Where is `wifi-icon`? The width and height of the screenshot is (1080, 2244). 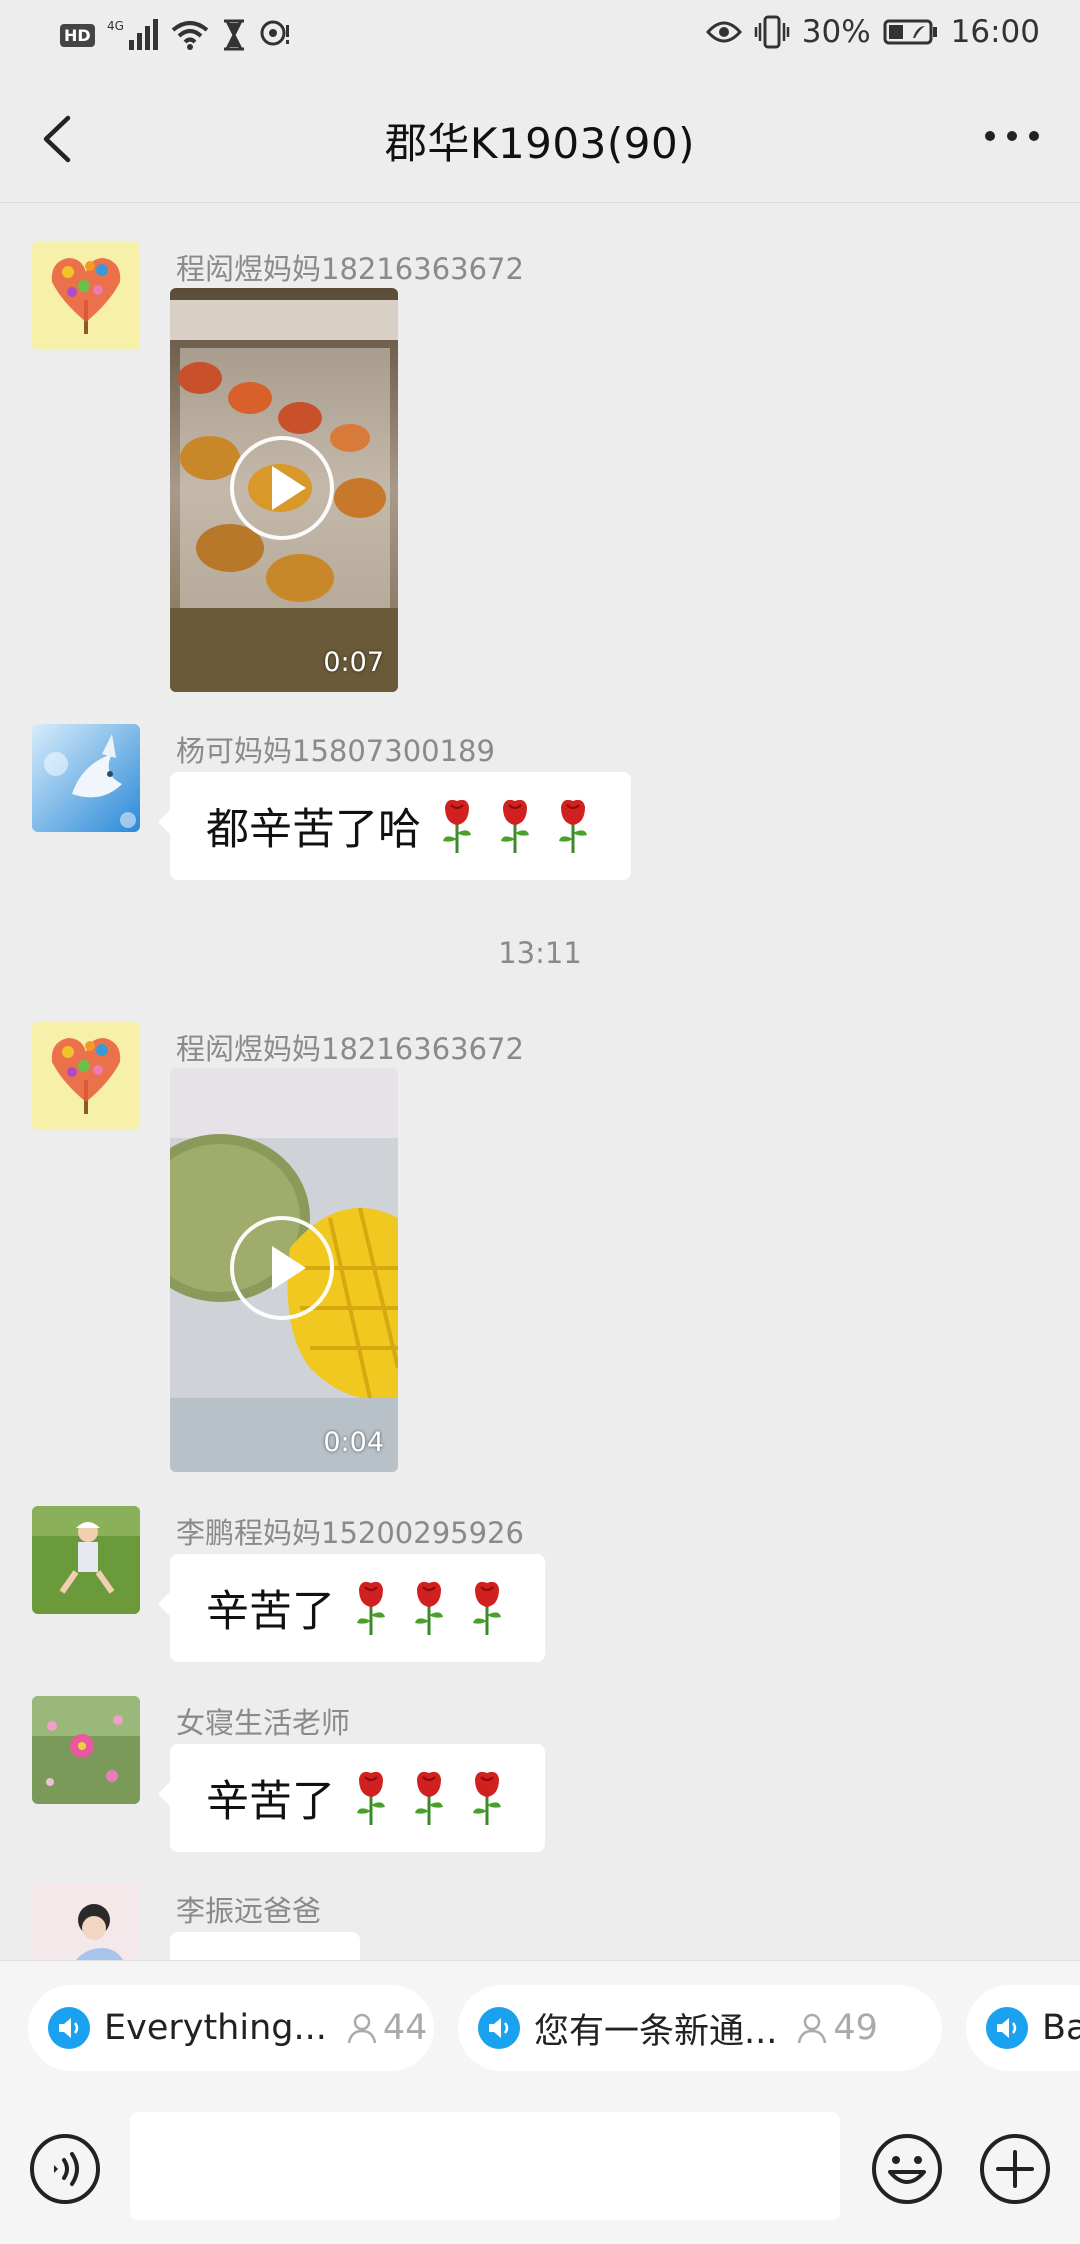 wifi-icon is located at coordinates (189, 35).